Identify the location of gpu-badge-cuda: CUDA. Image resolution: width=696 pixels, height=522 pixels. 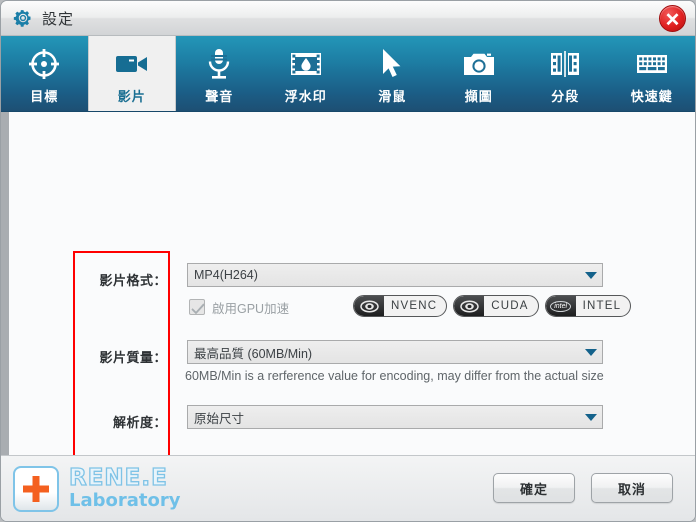
(496, 306).